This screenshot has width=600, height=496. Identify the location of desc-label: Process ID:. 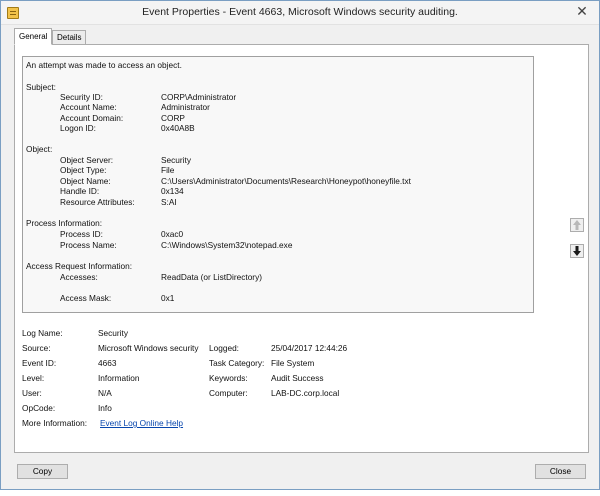
(81, 234).